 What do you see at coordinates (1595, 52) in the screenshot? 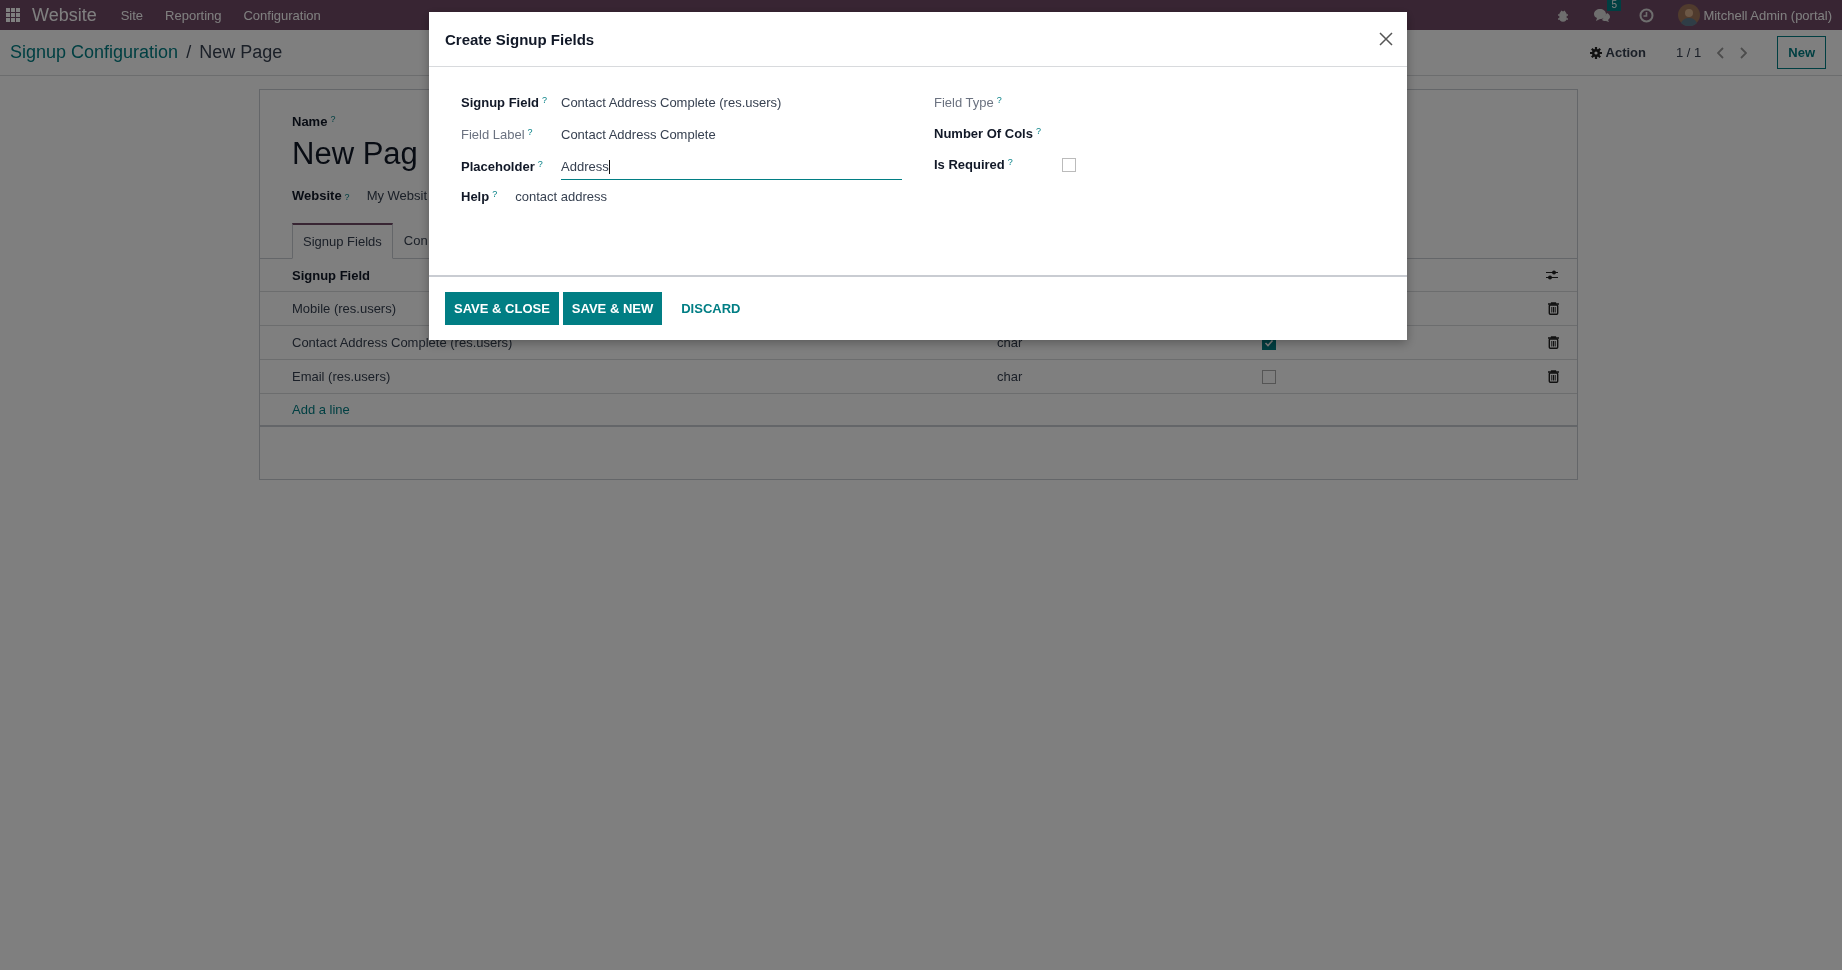
I see `gear-icon` at bounding box center [1595, 52].